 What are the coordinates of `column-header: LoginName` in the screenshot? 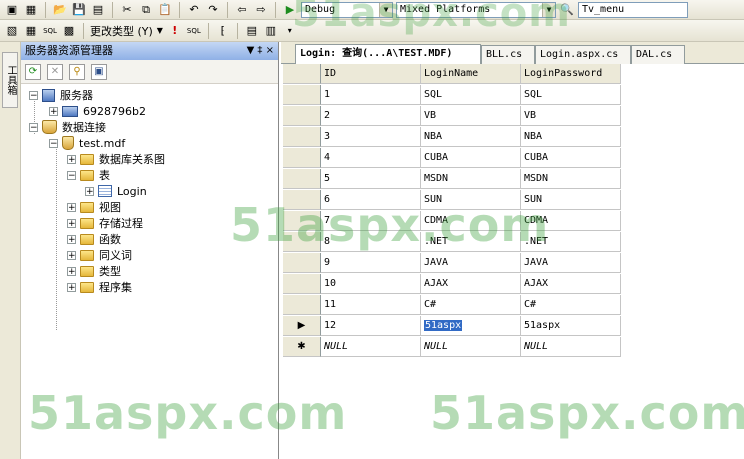 It's located at (471, 74).